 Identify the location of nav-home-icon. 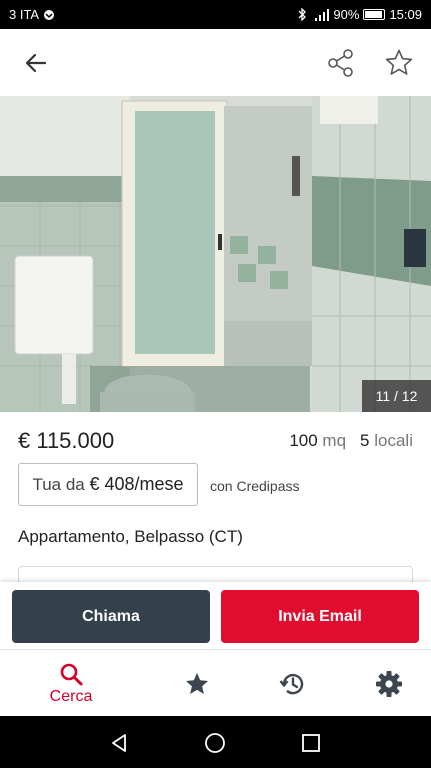
(215, 743).